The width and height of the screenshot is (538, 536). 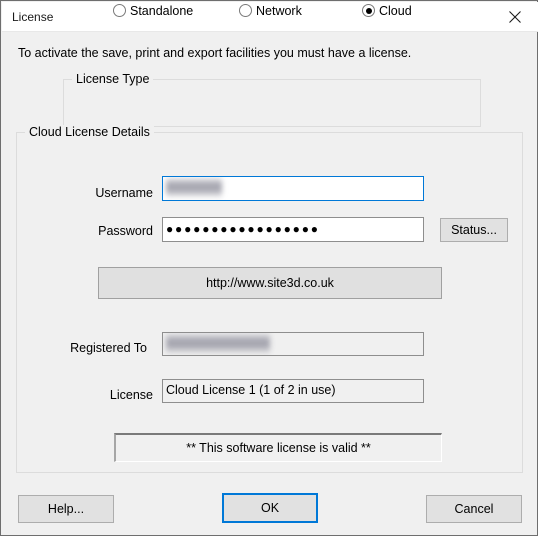 I want to click on username-input: xxxxxxx, so click(x=293, y=188).